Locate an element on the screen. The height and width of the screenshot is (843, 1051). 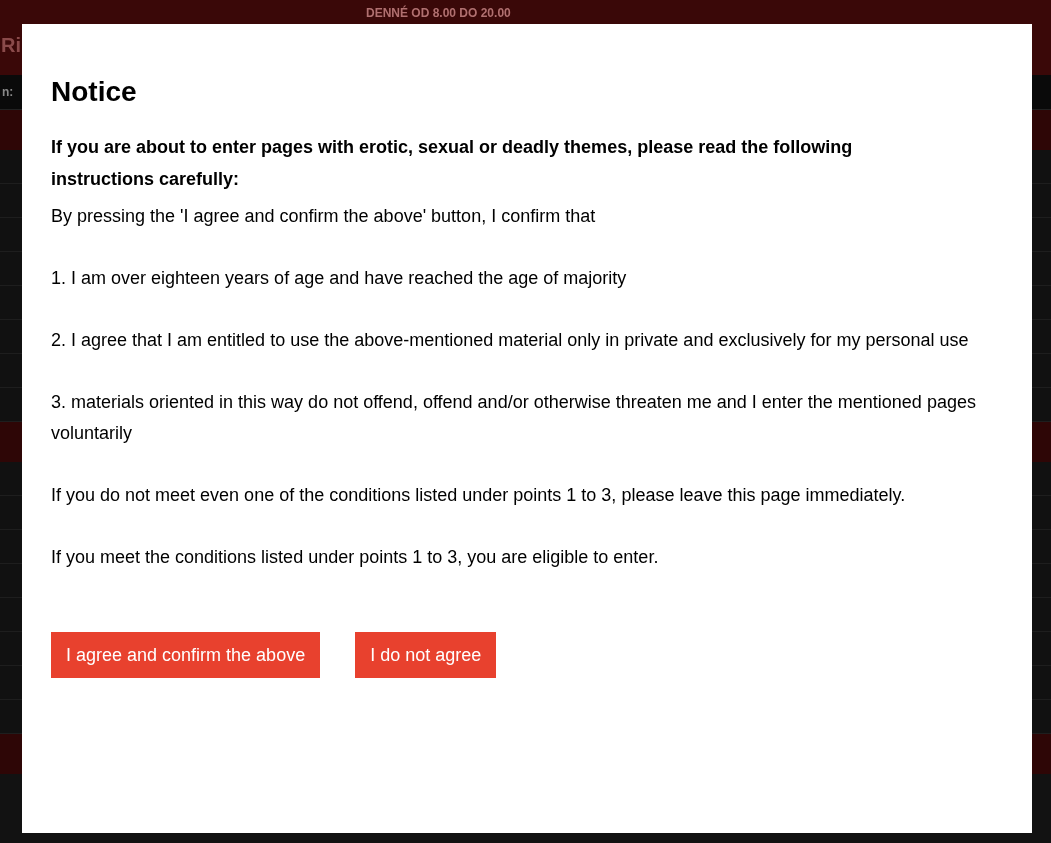
dialog-title: Notice is located at coordinates (94, 92).